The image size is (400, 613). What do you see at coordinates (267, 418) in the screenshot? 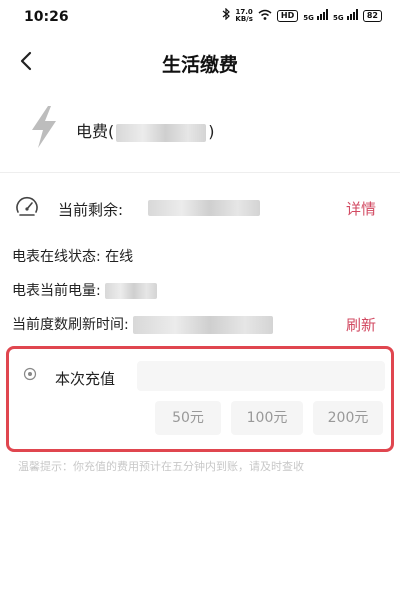
I see `amount-chip-100: 100元` at bounding box center [267, 418].